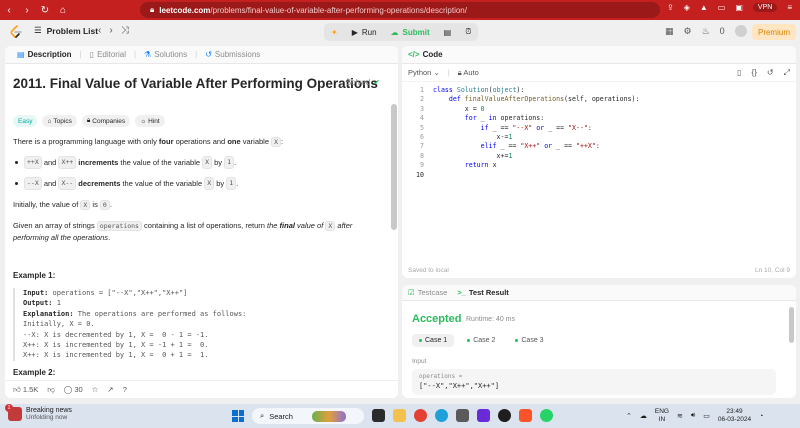 Image resolution: width=800 pixels, height=428 pixels. What do you see at coordinates (661, 411) in the screenshot?
I see `lang-code: ENG` at bounding box center [661, 411].